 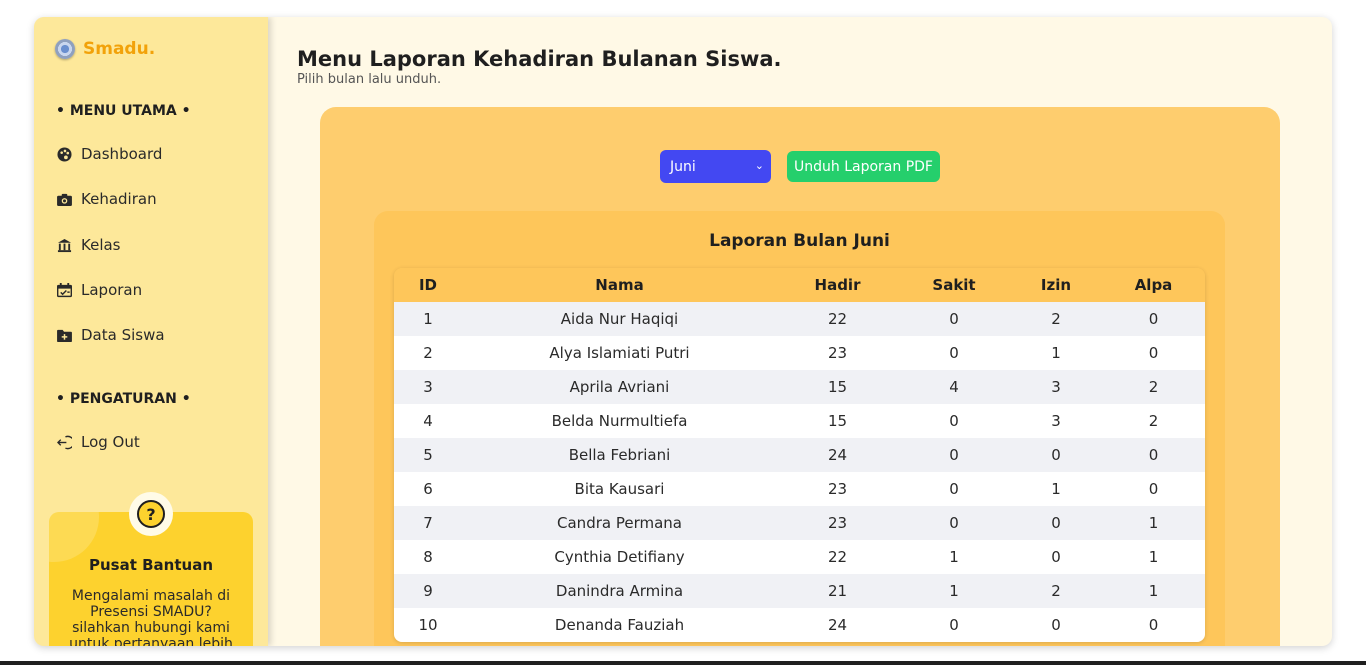 I want to click on sidebar-item-data-siswa: Data Siswa, so click(x=110, y=335).